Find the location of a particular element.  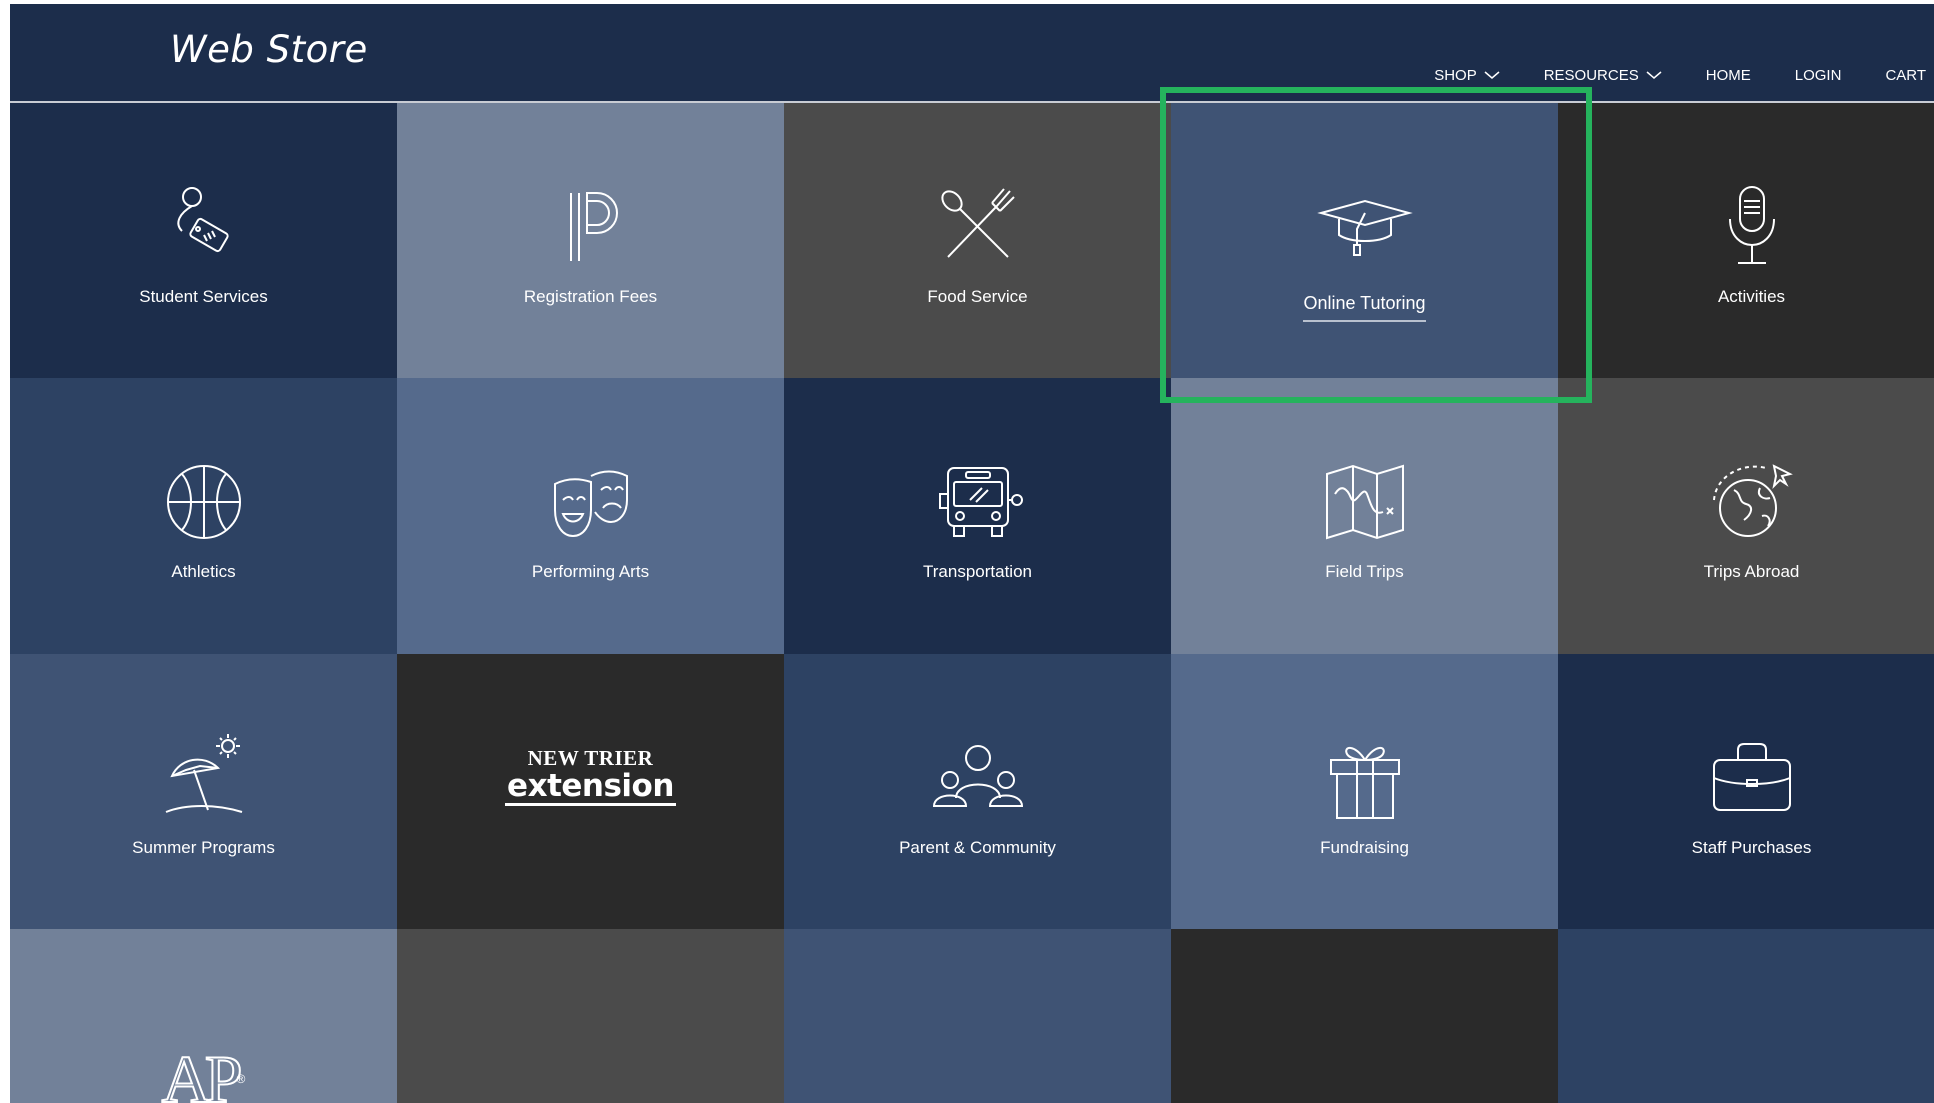

tile-field-trips: Field Trips is located at coordinates (1364, 516).